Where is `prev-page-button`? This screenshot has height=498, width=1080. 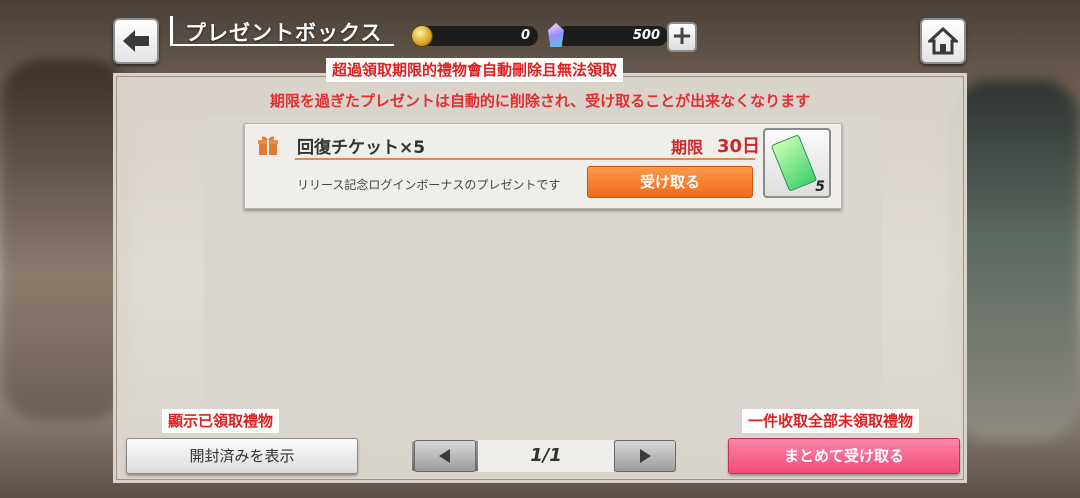 prev-page-button is located at coordinates (445, 456).